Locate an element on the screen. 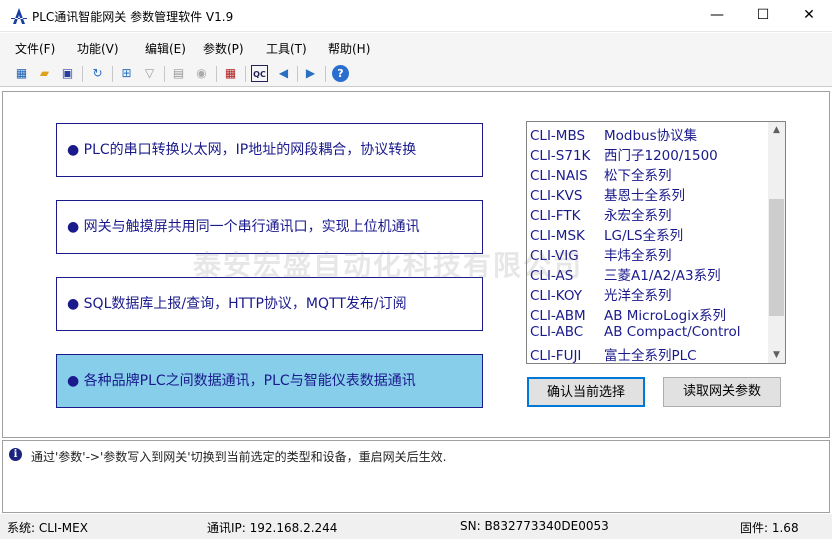 This screenshot has height=539, width=832. device-list-item: CLI-MBS Modbus协议集 is located at coordinates (613, 134).